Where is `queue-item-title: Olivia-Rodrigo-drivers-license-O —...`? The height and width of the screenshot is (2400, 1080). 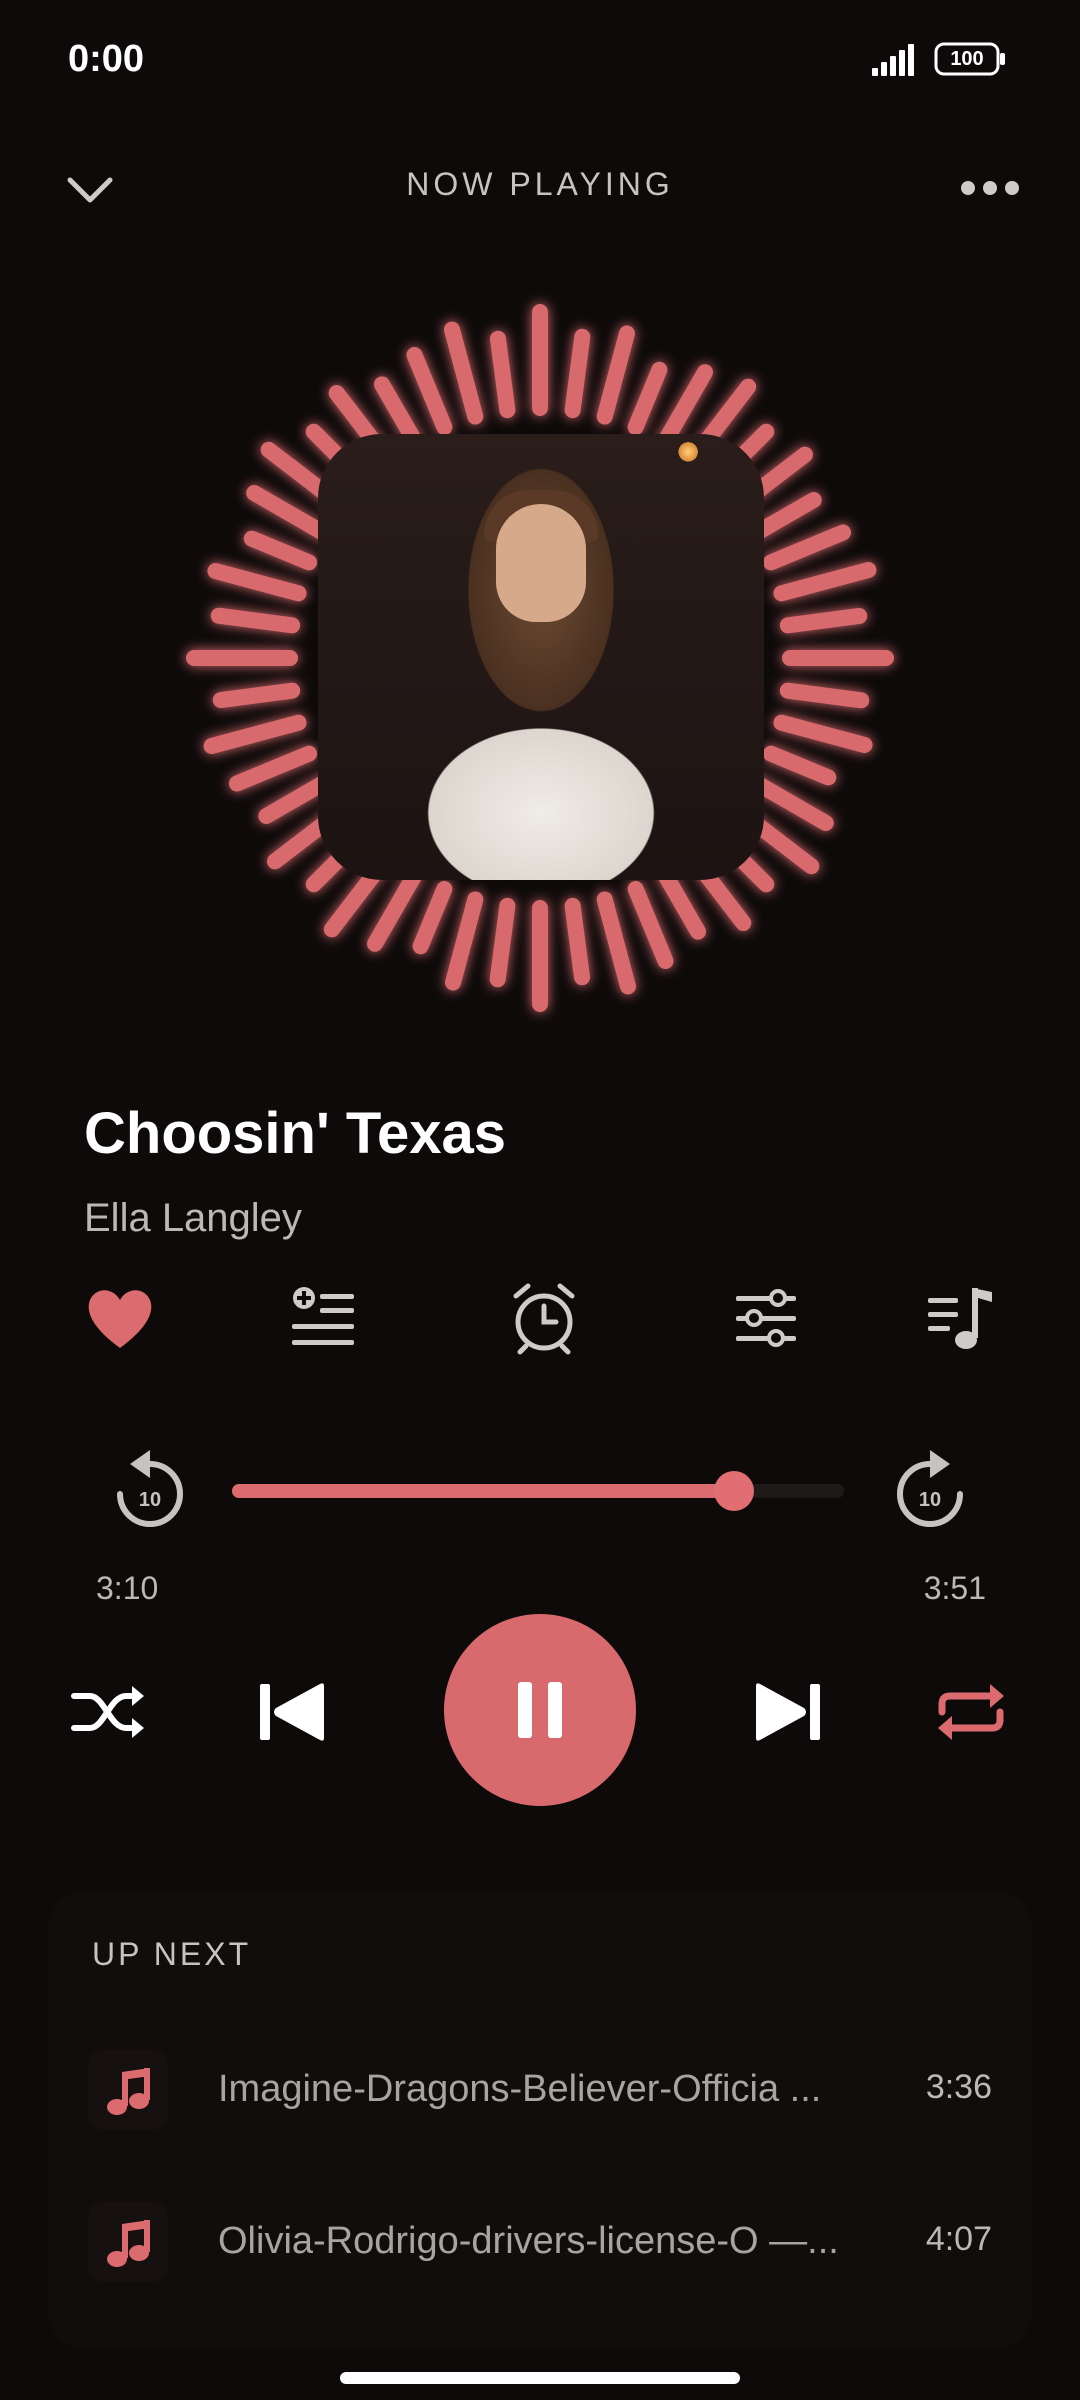 queue-item-title: Olivia-Rodrigo-drivers-license-O —... is located at coordinates (528, 2241).